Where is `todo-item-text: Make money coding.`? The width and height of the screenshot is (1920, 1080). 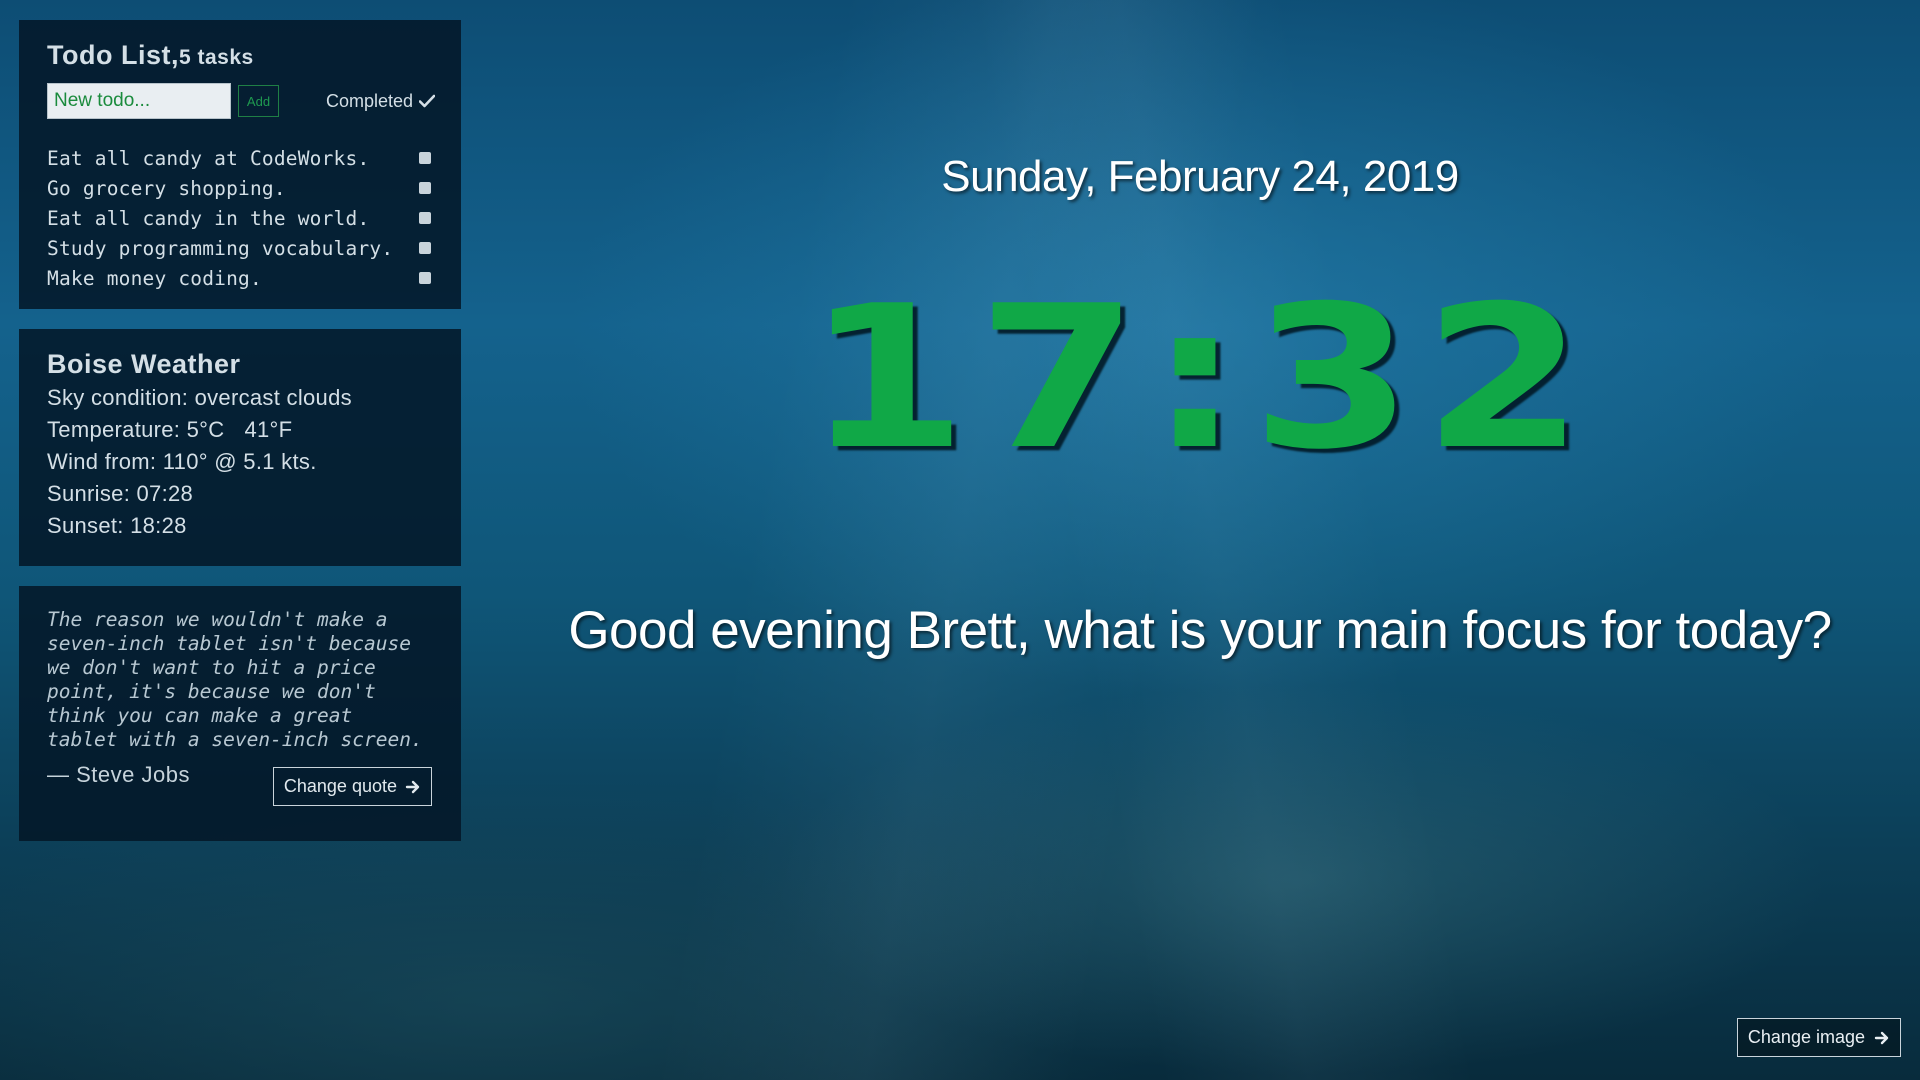
todo-item-text: Make money coding. is located at coordinates (154, 278).